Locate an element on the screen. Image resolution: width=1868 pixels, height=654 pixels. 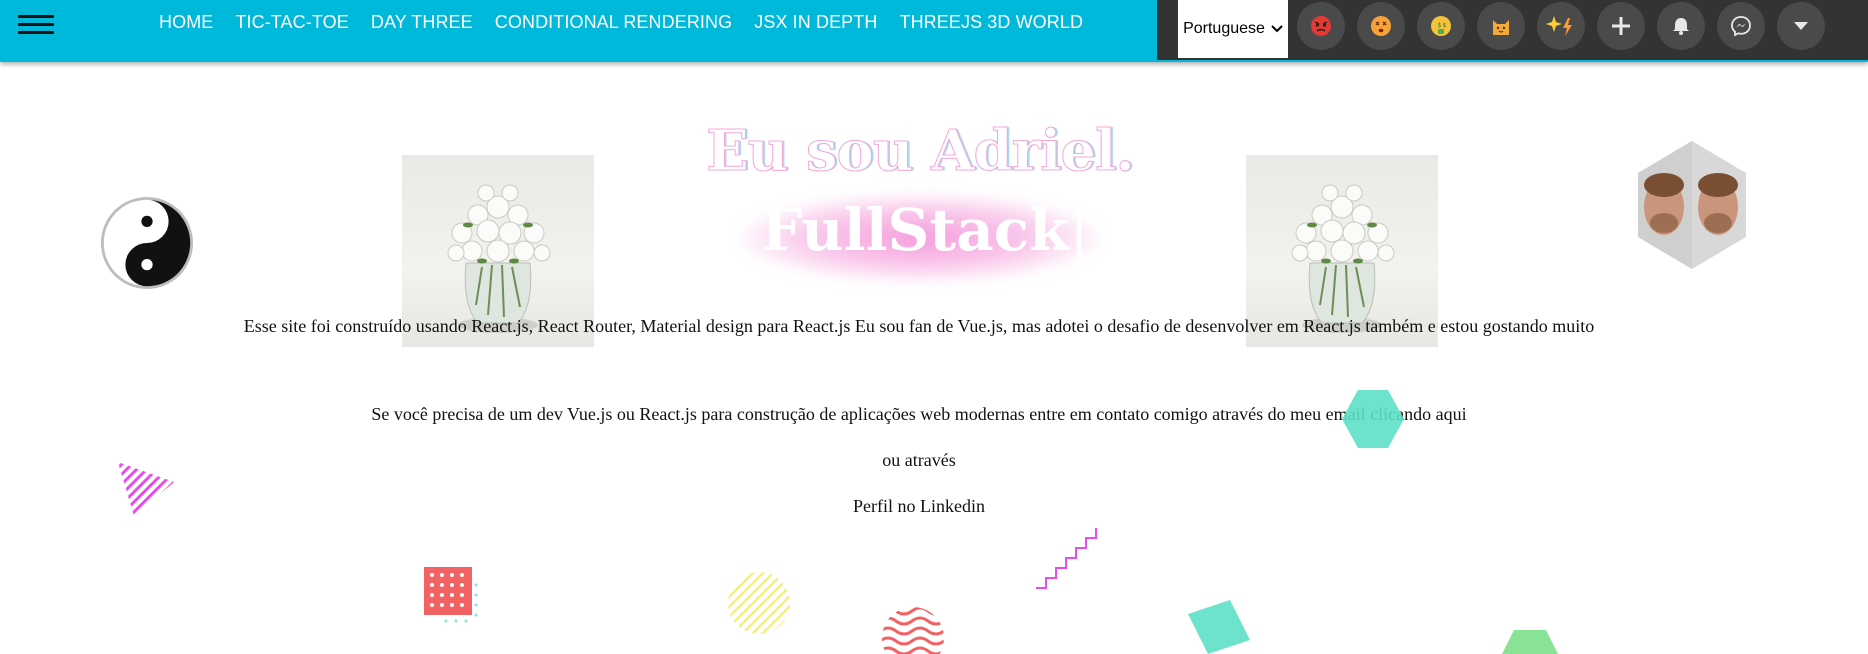
linkedin-profile-link: Perfil no Linkedin is located at coordinates (919, 506).